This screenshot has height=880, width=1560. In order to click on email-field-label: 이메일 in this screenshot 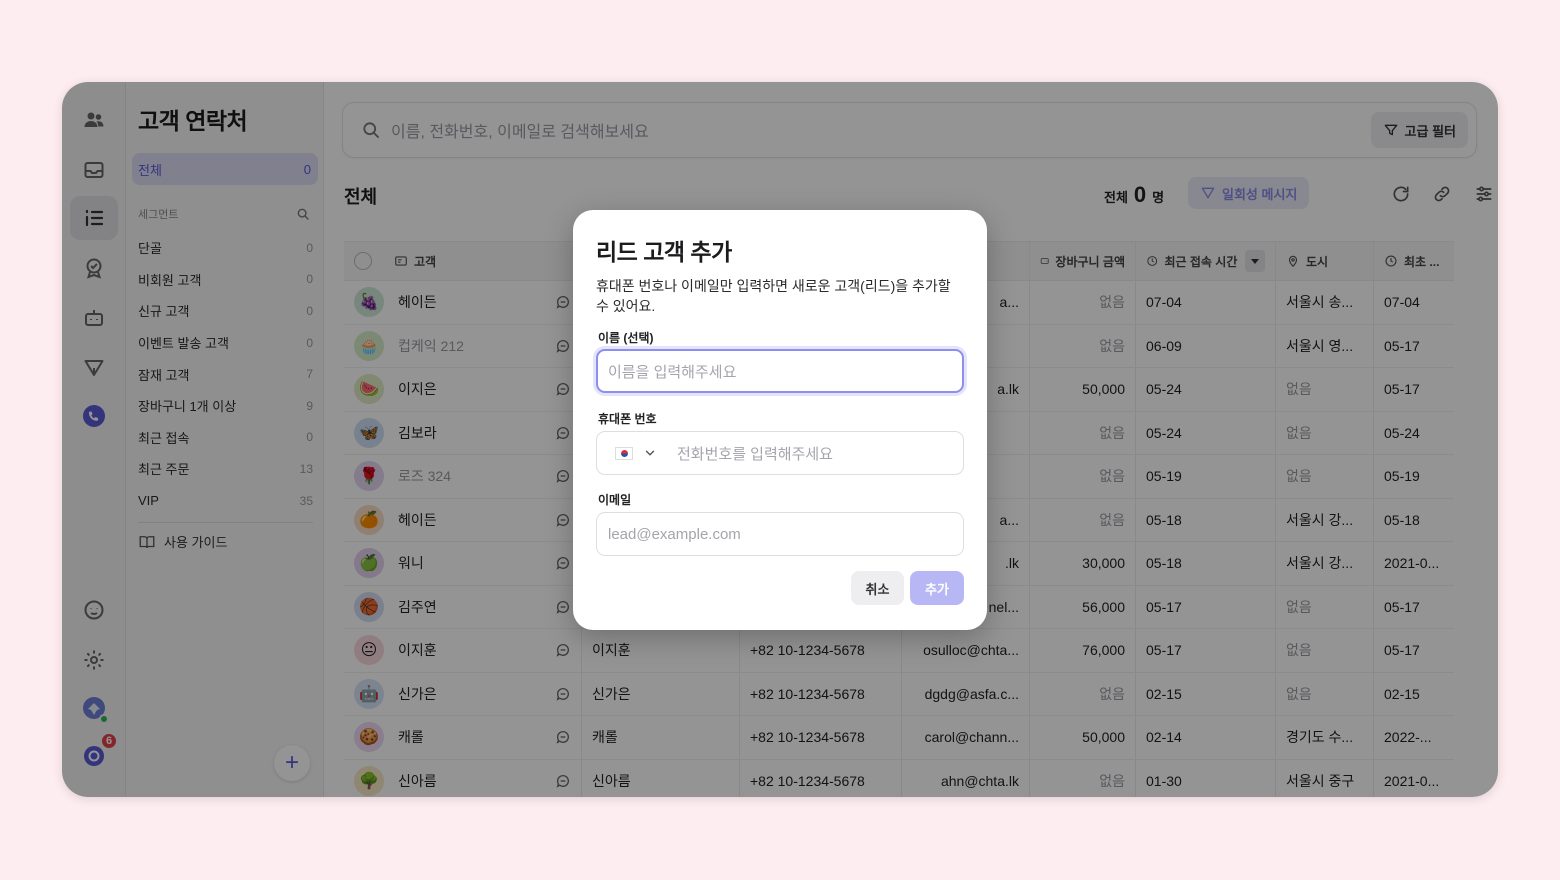, I will do `click(615, 500)`.